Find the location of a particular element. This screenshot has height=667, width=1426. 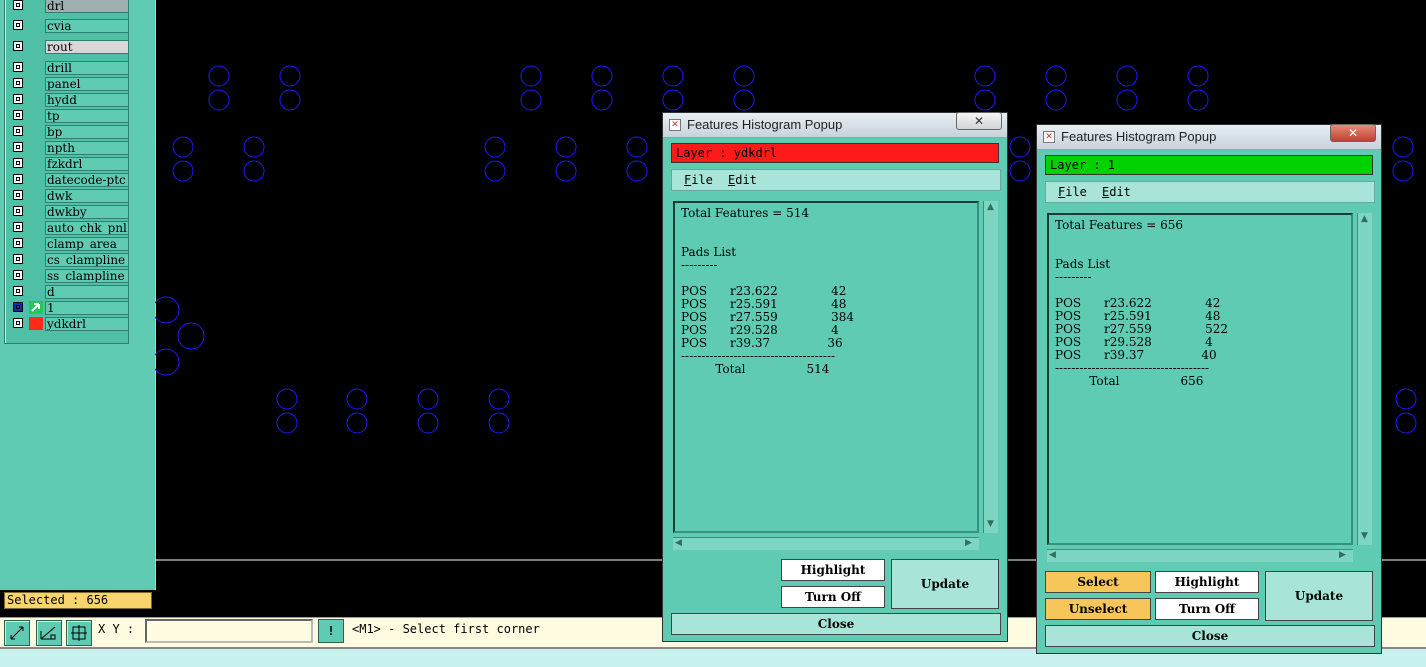

popup-titlebar: ✕ Features Histogram Popup ✕ is located at coordinates (835, 125).